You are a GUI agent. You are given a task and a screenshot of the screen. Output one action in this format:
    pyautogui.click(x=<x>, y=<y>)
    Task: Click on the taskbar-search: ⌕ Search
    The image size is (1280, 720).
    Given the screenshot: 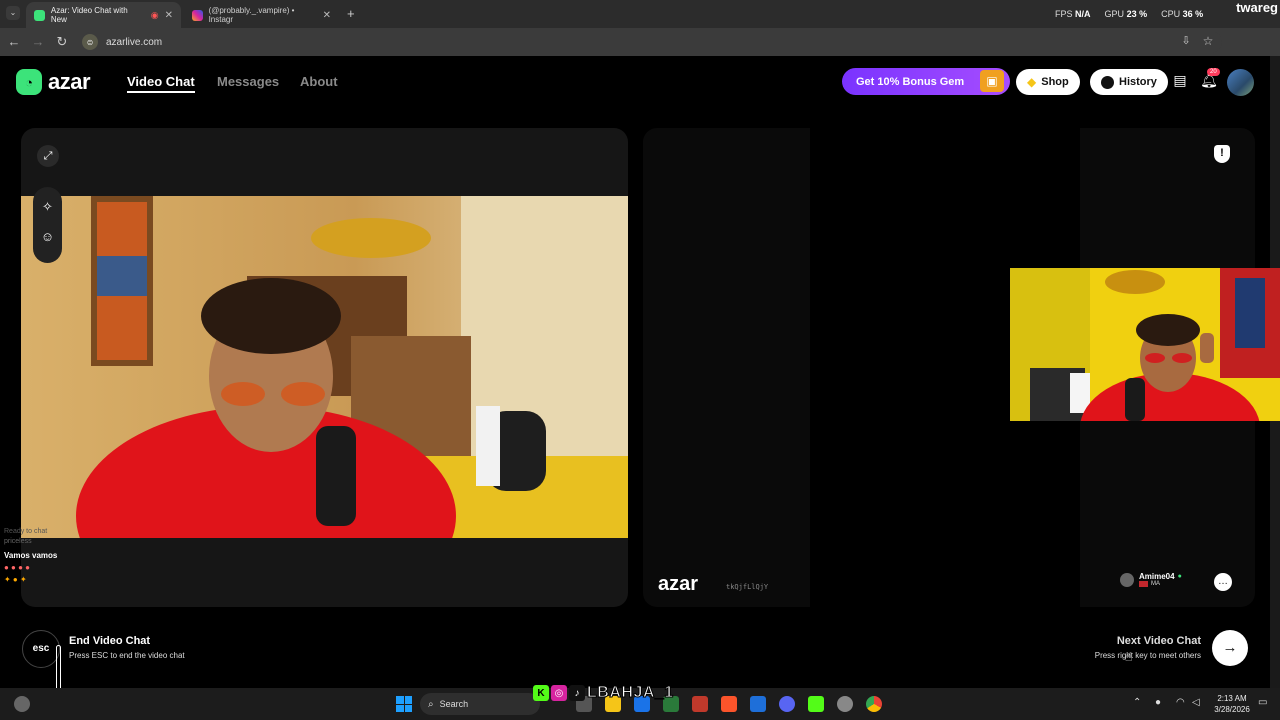 What is the action you would take?
    pyautogui.click(x=480, y=704)
    